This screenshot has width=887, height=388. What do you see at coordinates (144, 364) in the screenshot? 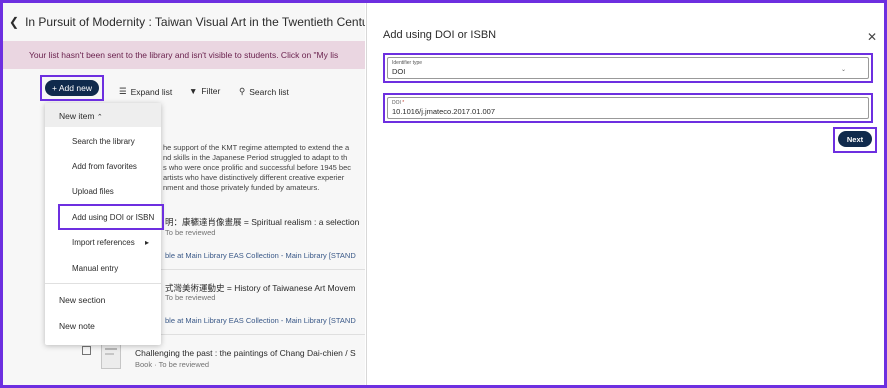
I see `list-item-type: Book` at bounding box center [144, 364].